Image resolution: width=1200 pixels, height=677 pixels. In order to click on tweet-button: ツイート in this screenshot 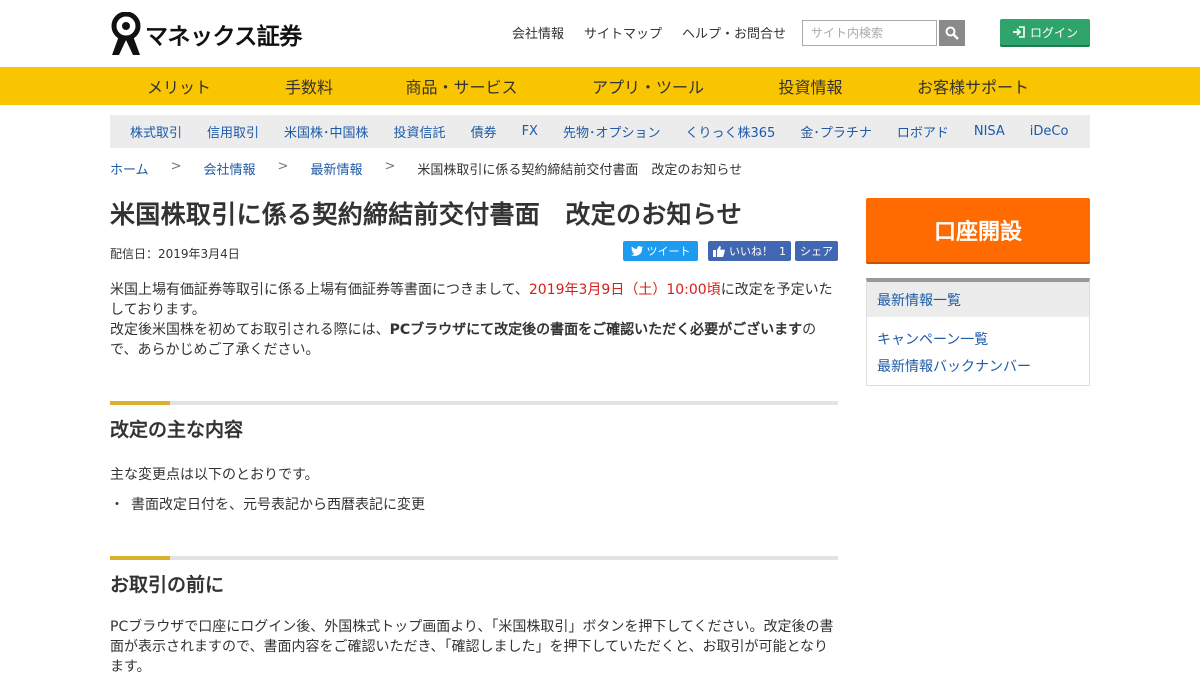, I will do `click(660, 251)`.